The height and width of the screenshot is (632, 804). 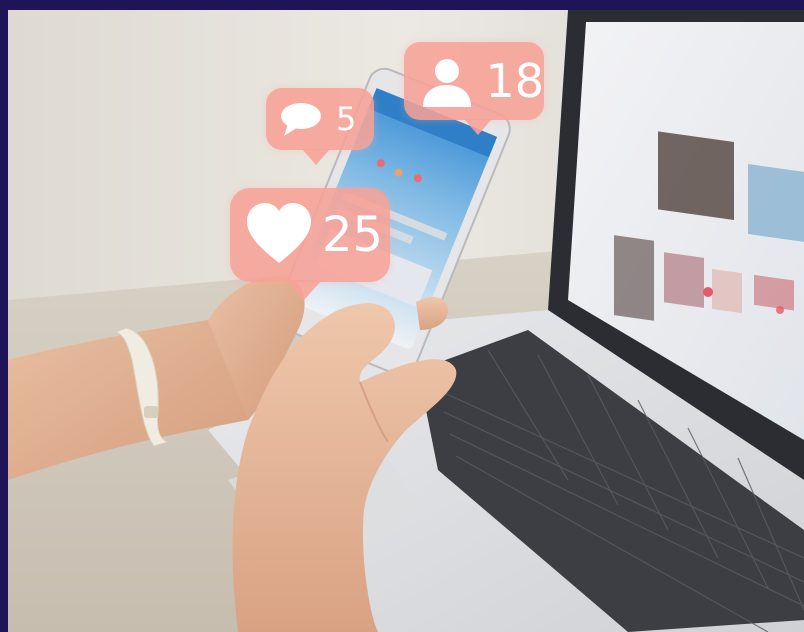 What do you see at coordinates (514, 81) in the screenshot?
I see `followers-count: 18` at bounding box center [514, 81].